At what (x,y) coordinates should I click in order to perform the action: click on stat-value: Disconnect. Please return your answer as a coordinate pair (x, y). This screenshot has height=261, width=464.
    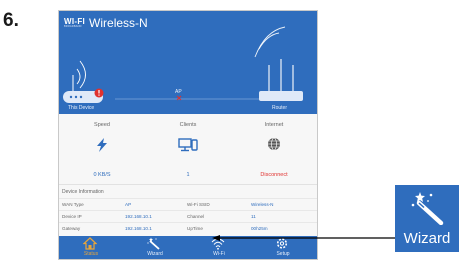
    Looking at the image, I should click on (274, 175).